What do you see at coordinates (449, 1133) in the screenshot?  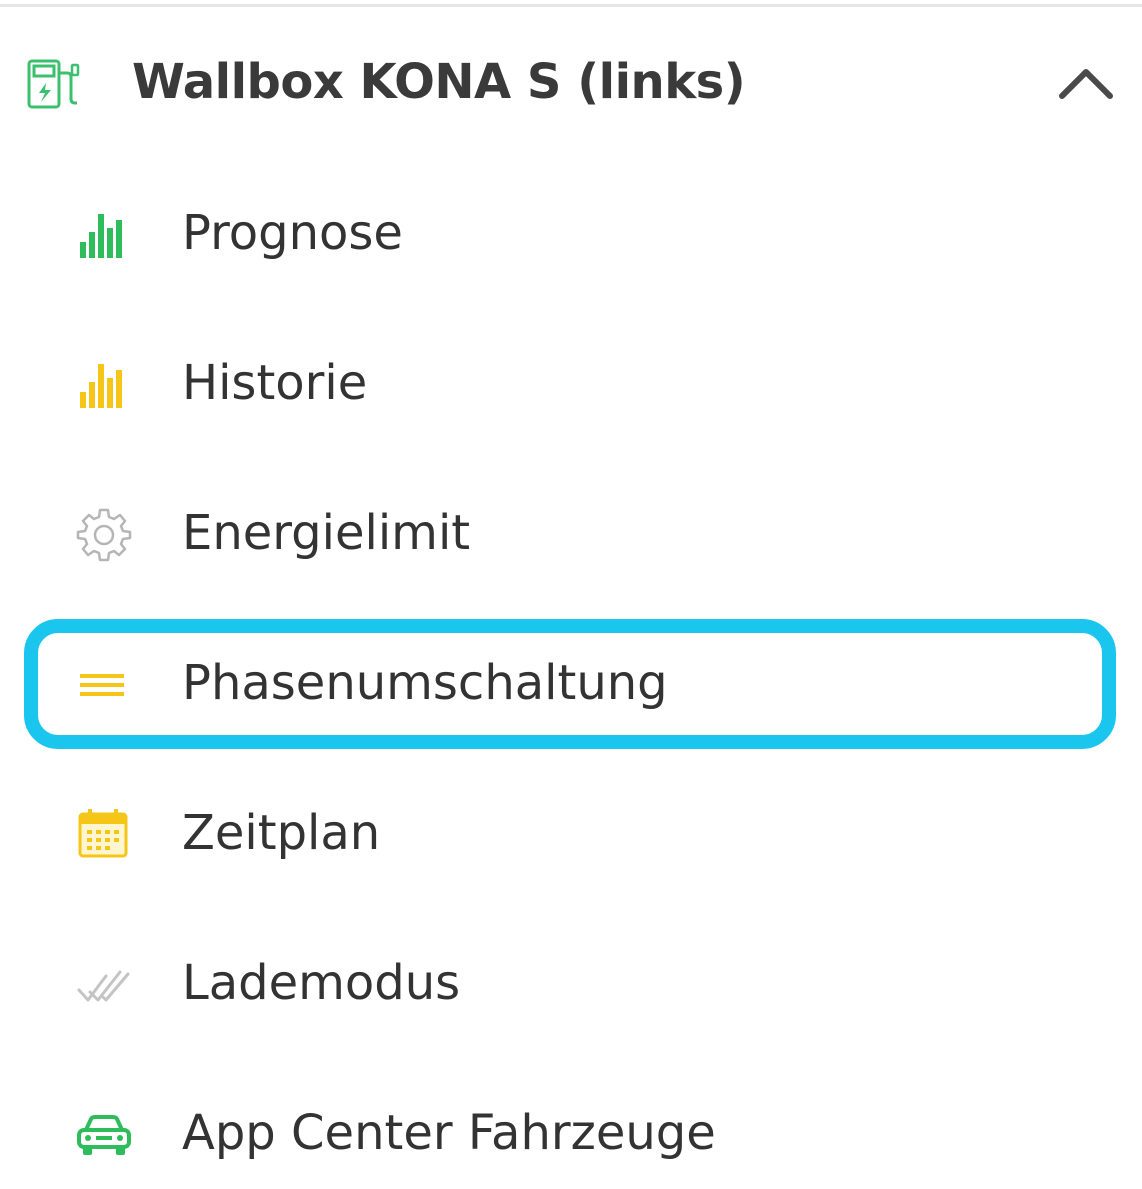 I see `menu-item-label: App Center Fahrzeuge` at bounding box center [449, 1133].